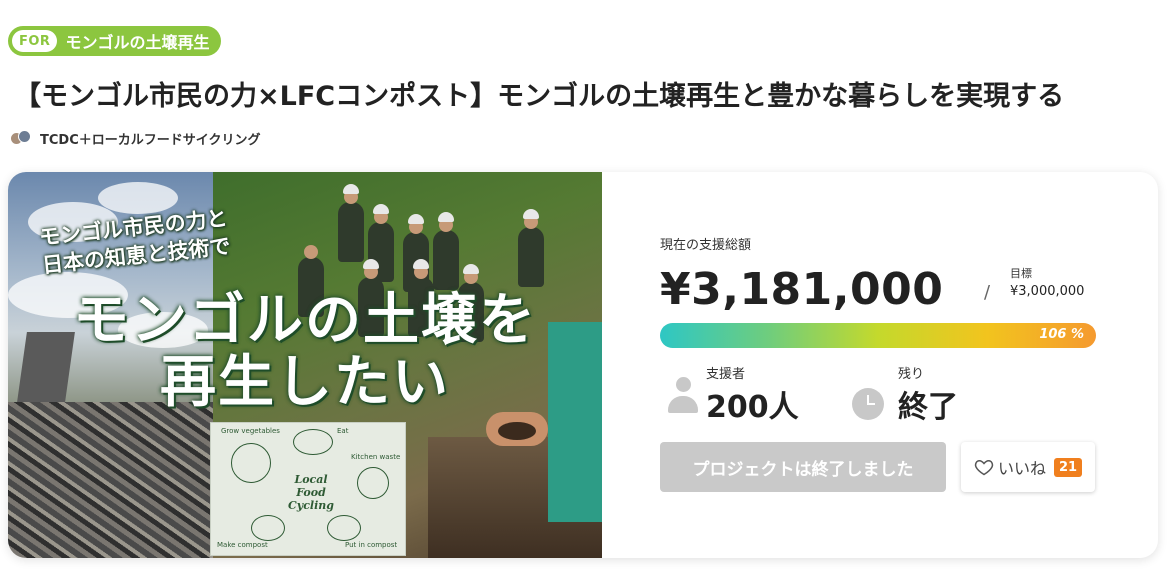 The height and width of the screenshot is (577, 1167). I want to click on diagram-label-make: Make compost, so click(242, 545).